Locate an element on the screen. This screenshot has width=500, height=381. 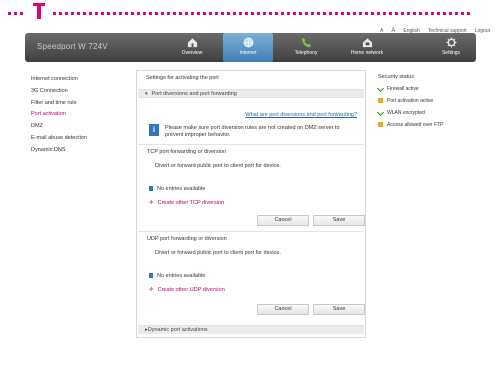
nav-telephony-label: Telephony is located at coordinates (306, 53).